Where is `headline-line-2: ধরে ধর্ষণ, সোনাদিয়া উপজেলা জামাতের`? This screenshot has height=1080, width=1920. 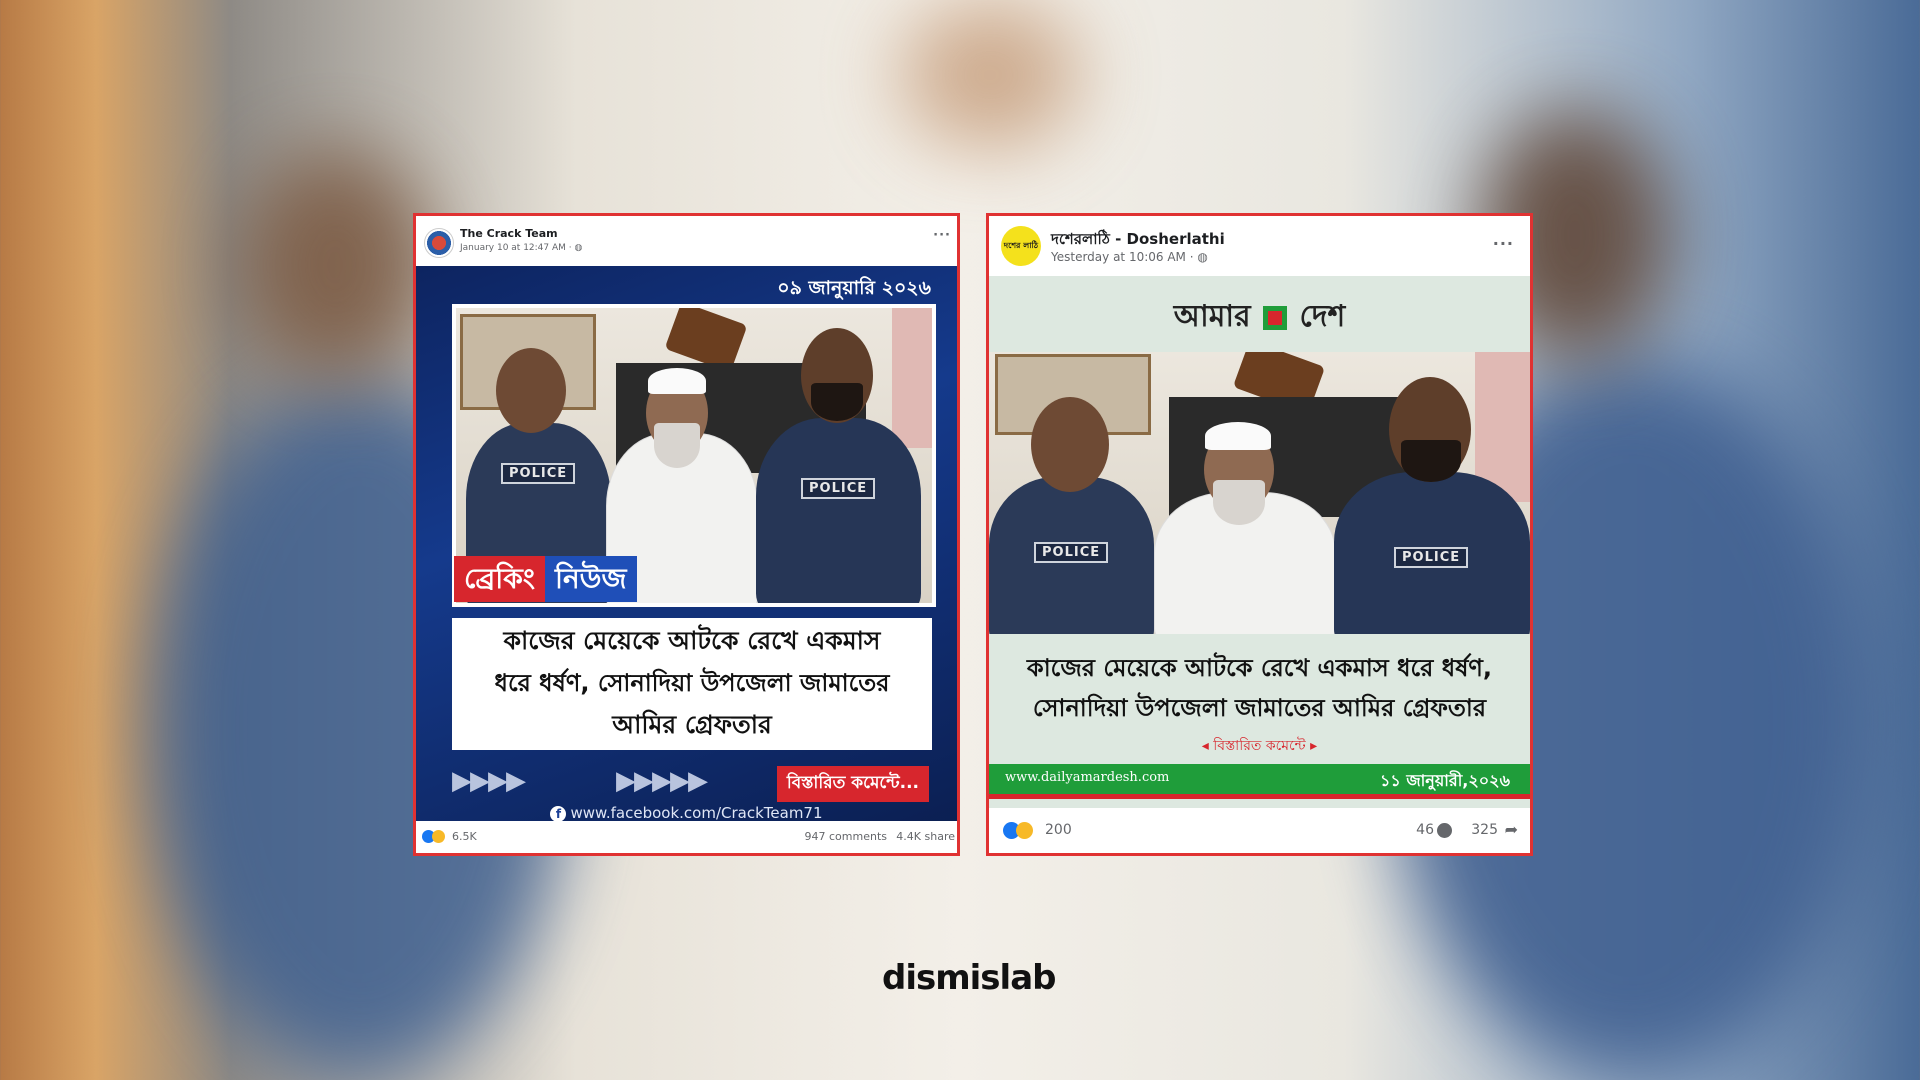 headline-line-2: ধরে ধর্ষণ, সোনাদিয়া উপজেলা জামাতের is located at coordinates (692, 683).